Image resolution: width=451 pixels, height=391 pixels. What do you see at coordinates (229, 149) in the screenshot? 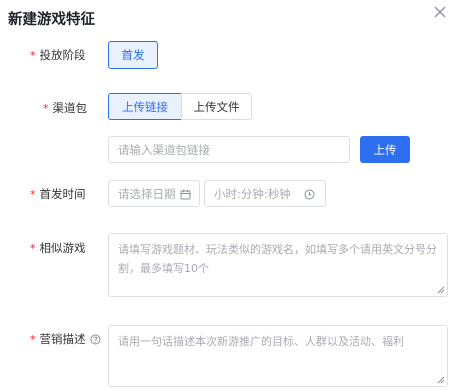
I see `channel-link-input: 请输入渠道包链接` at bounding box center [229, 149].